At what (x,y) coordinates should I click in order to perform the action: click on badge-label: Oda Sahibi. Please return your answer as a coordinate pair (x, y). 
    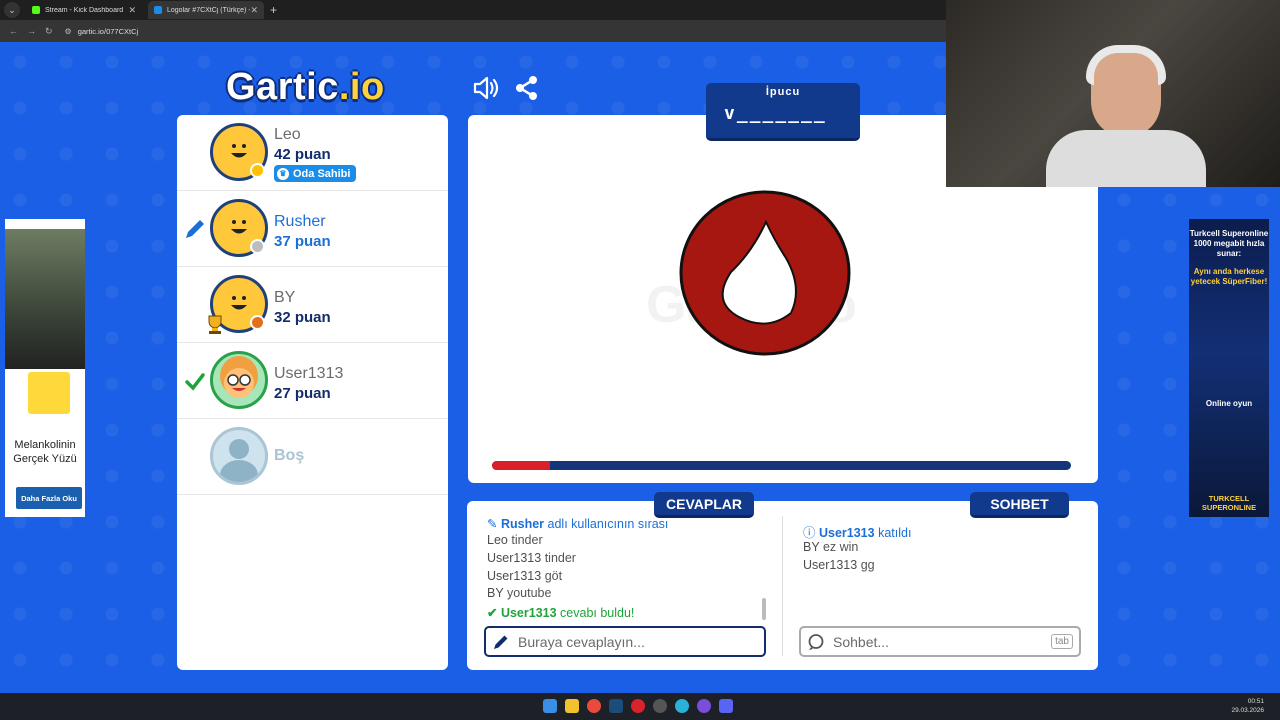
    Looking at the image, I should click on (322, 173).